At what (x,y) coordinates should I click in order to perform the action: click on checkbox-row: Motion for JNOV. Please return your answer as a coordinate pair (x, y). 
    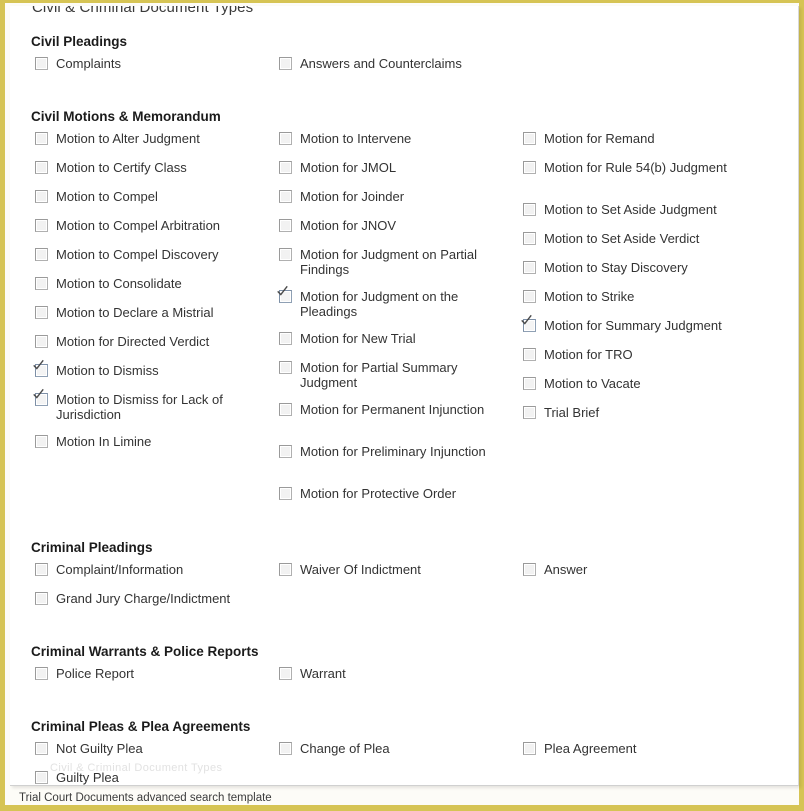
    Looking at the image, I should click on (394, 228).